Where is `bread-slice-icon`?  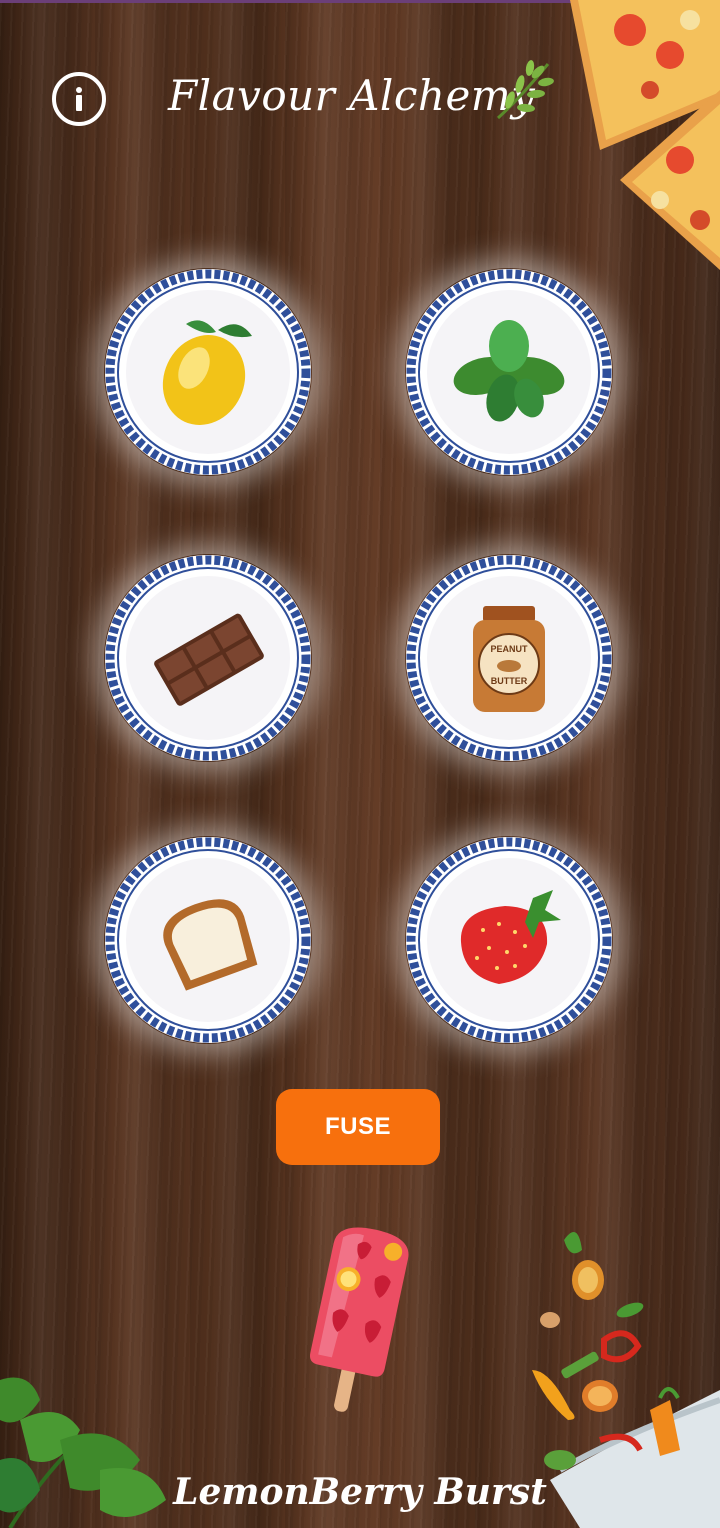 bread-slice-icon is located at coordinates (210, 945).